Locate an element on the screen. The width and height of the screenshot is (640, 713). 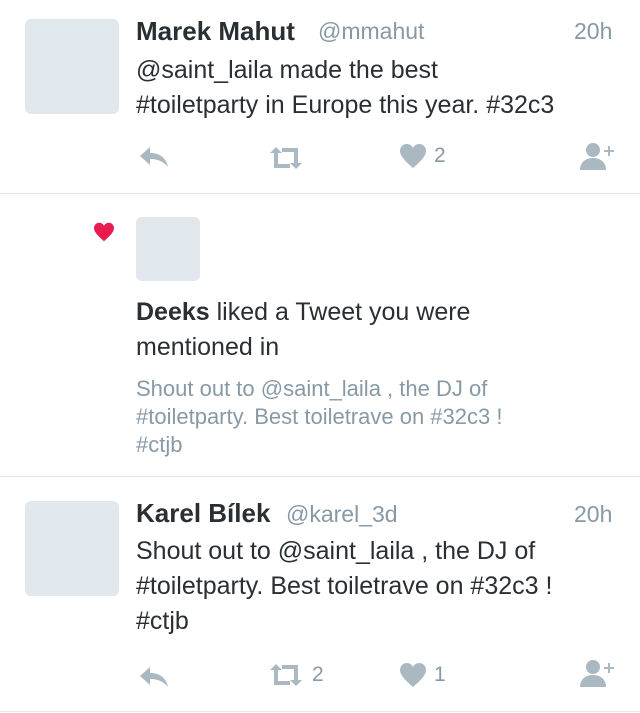
quoted-text-line: #toiletparty. Best toiletrave on #32c3 ! is located at coordinates (319, 416).